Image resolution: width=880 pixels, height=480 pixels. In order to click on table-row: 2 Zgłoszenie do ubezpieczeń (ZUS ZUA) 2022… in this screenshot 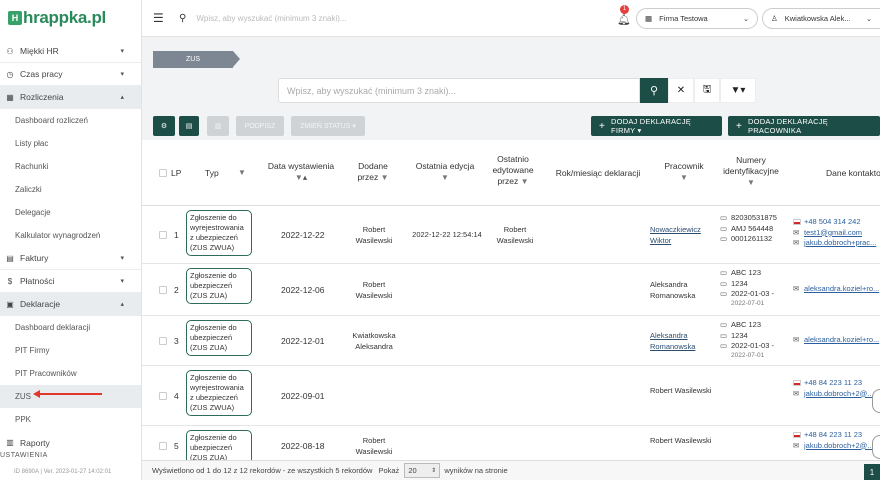, I will do `click(511, 290)`.